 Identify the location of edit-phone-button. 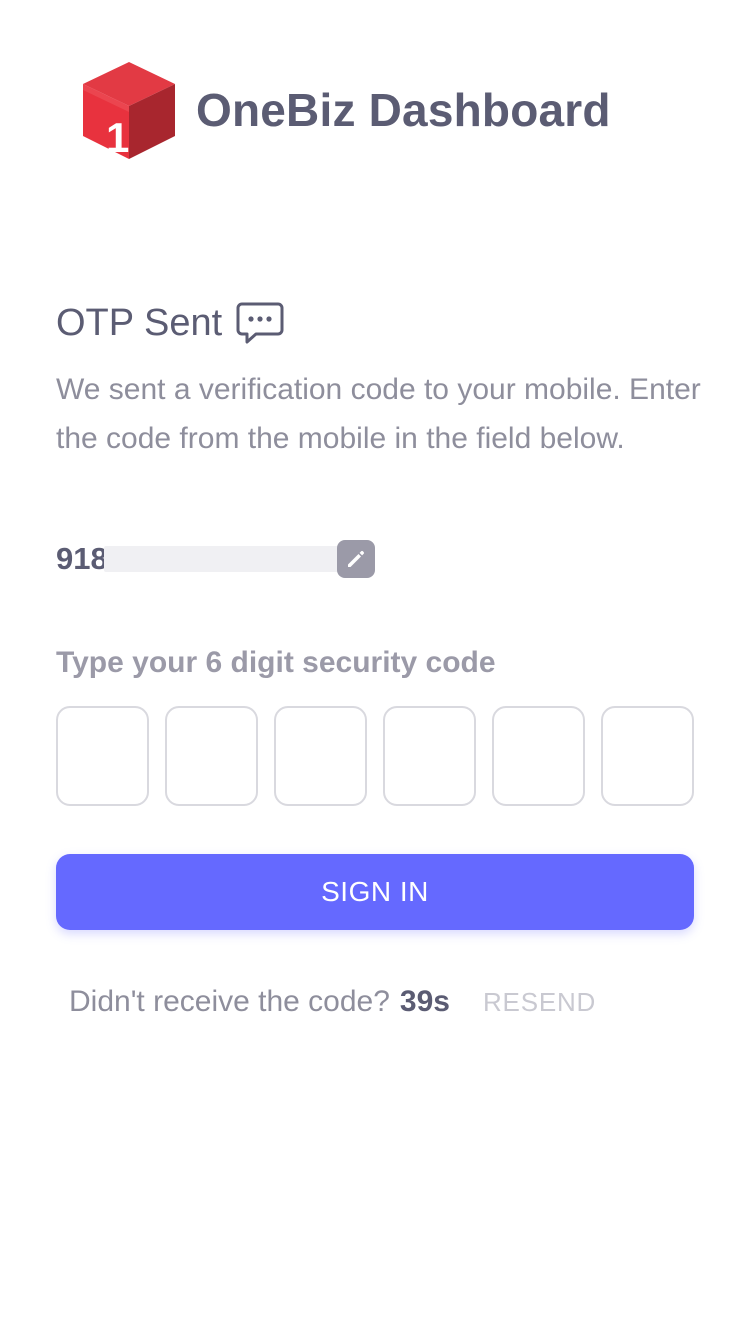
(356, 559).